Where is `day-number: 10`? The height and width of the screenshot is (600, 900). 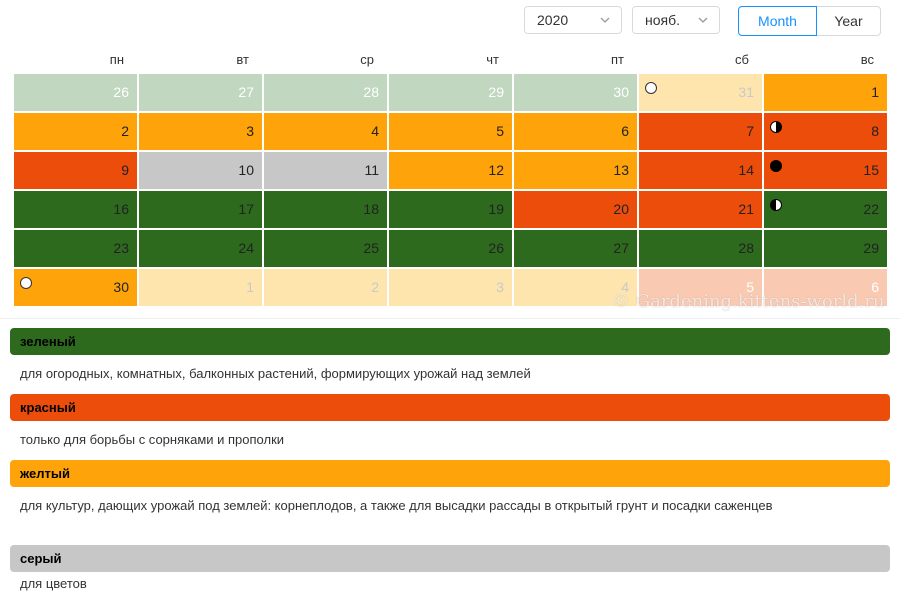 day-number: 10 is located at coordinates (246, 170).